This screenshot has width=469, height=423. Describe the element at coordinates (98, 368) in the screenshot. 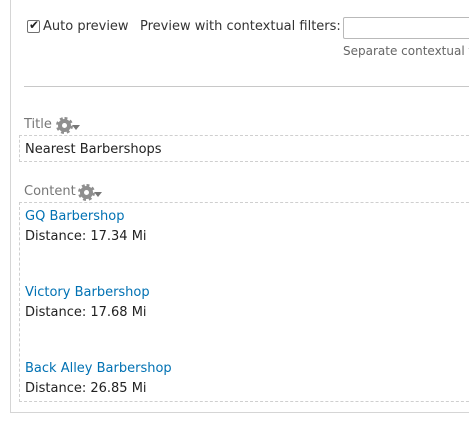

I see `result-link-back-alley-barbershop: Back Alley Barbershop` at that location.